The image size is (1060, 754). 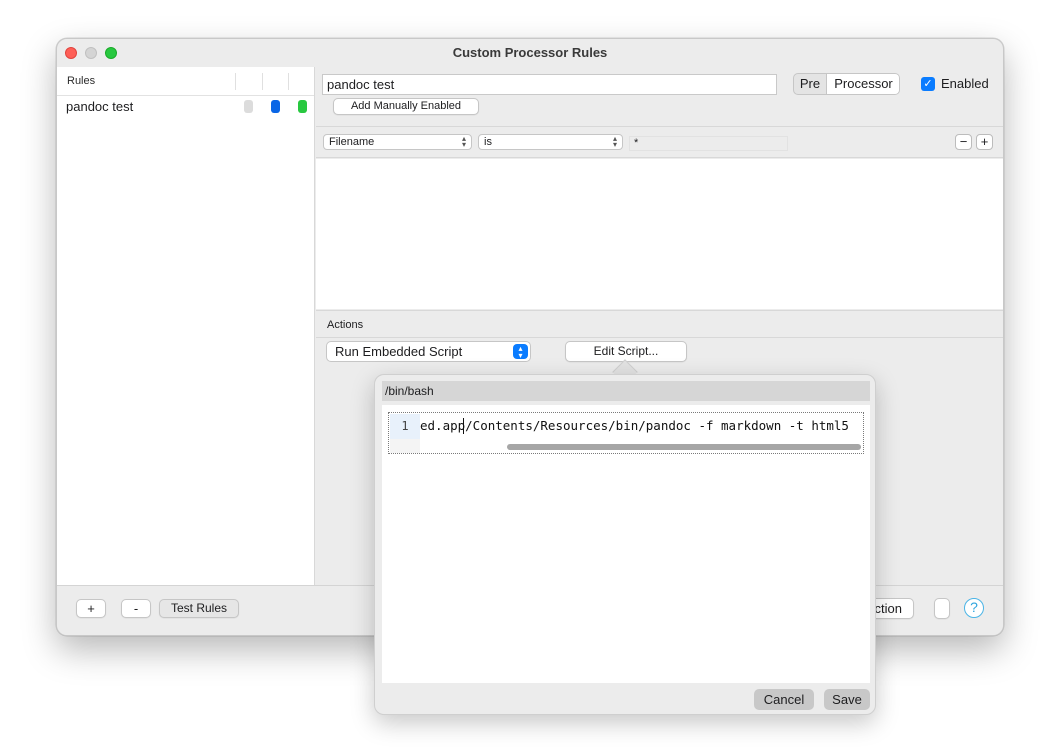 What do you see at coordinates (974, 608) in the screenshot?
I see `help-icon: ?` at bounding box center [974, 608].